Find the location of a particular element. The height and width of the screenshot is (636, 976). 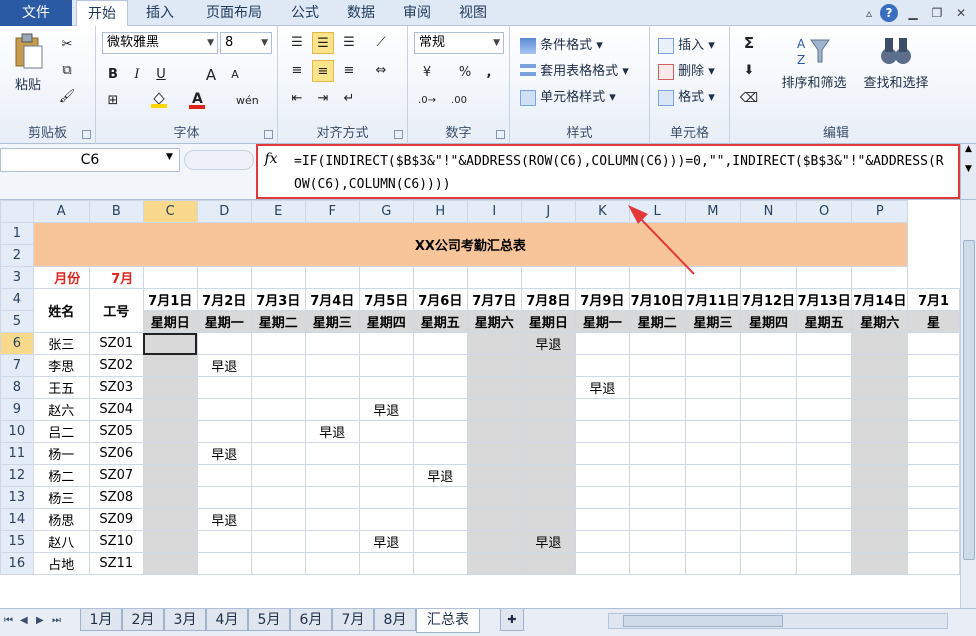

help-icon: ? is located at coordinates (889, 13).